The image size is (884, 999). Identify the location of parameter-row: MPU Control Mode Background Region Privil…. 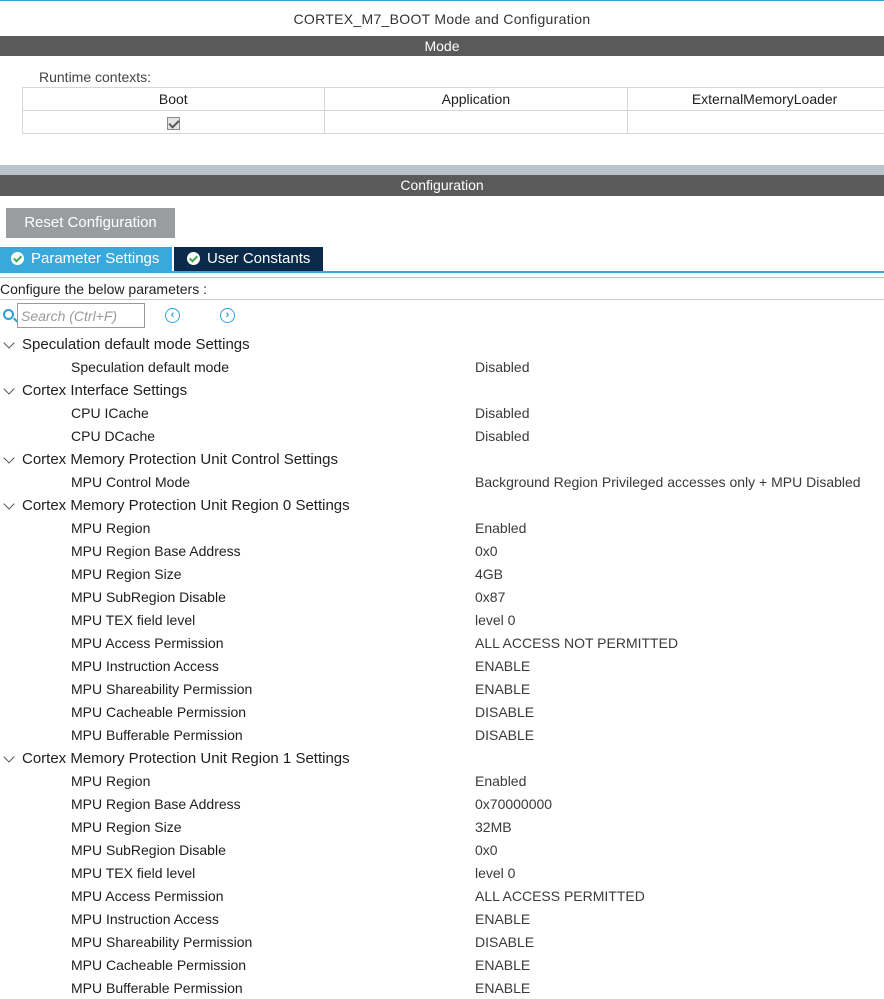
(442, 482).